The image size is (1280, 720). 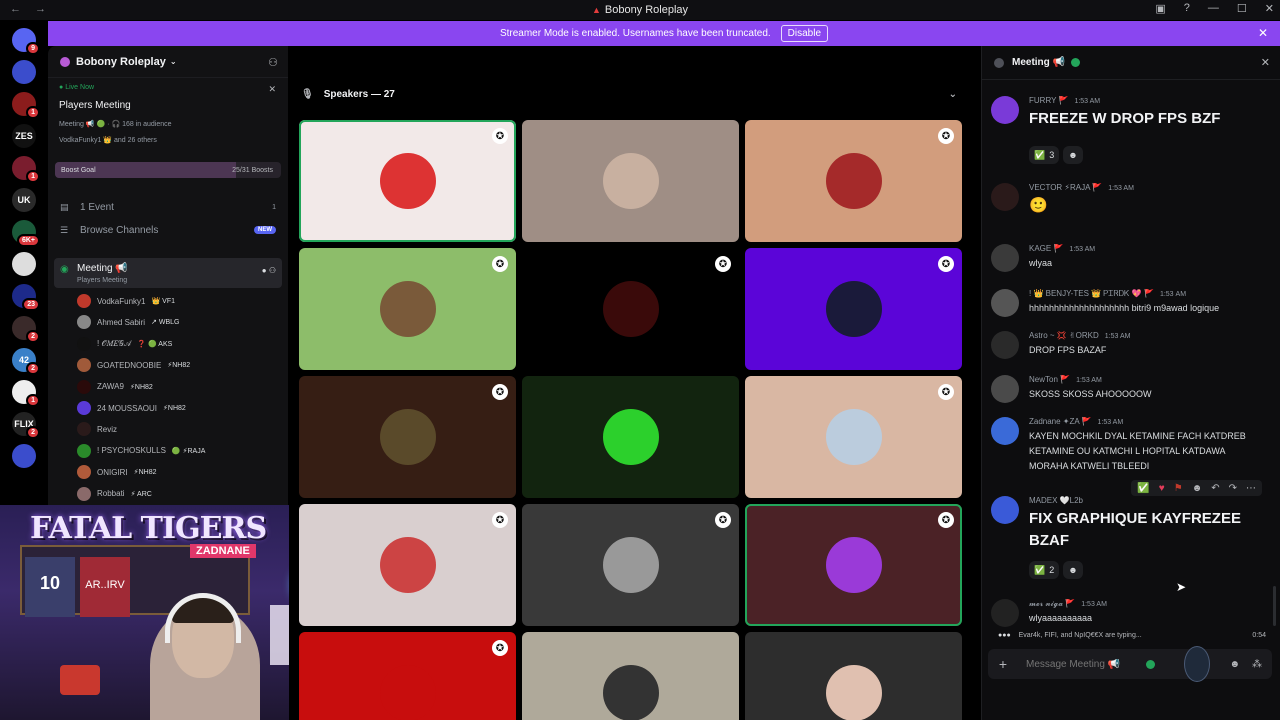 I want to click on cam-name-tag: ZADNANE, so click(x=223, y=551).